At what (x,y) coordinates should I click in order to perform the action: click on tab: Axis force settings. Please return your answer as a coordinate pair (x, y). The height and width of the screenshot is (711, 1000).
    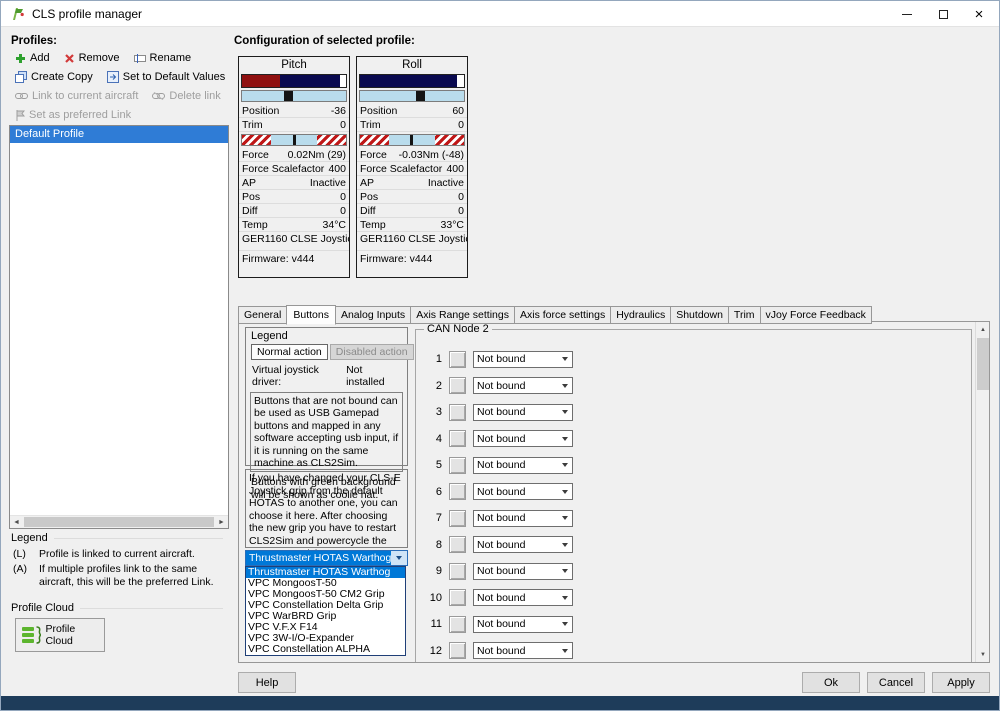
    Looking at the image, I should click on (563, 315).